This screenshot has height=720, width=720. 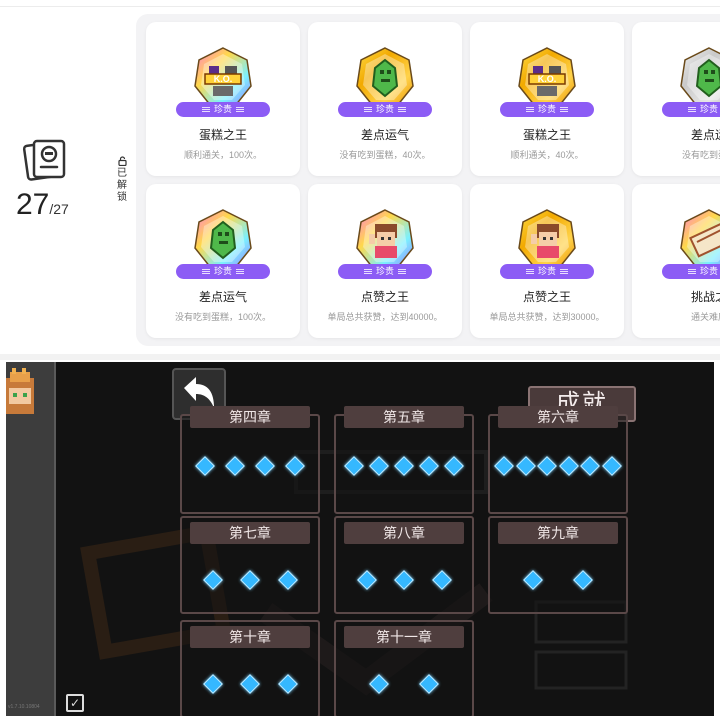 I want to click on chapter-box: 第五章, so click(x=404, y=460).